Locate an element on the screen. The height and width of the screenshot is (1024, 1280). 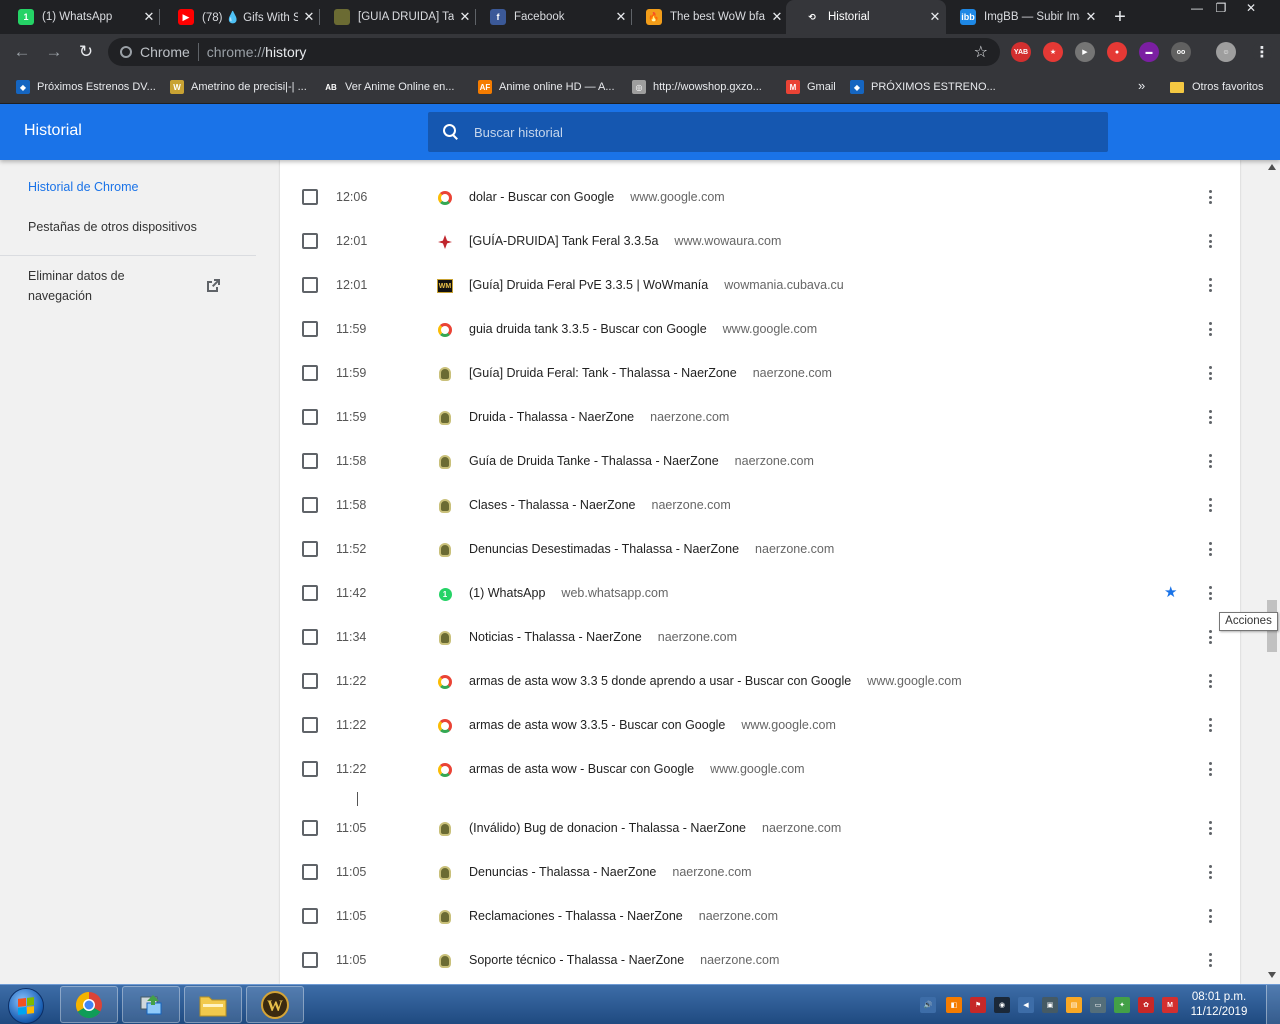
profile-avatar-icon: ☺ is located at coordinates (1226, 52).